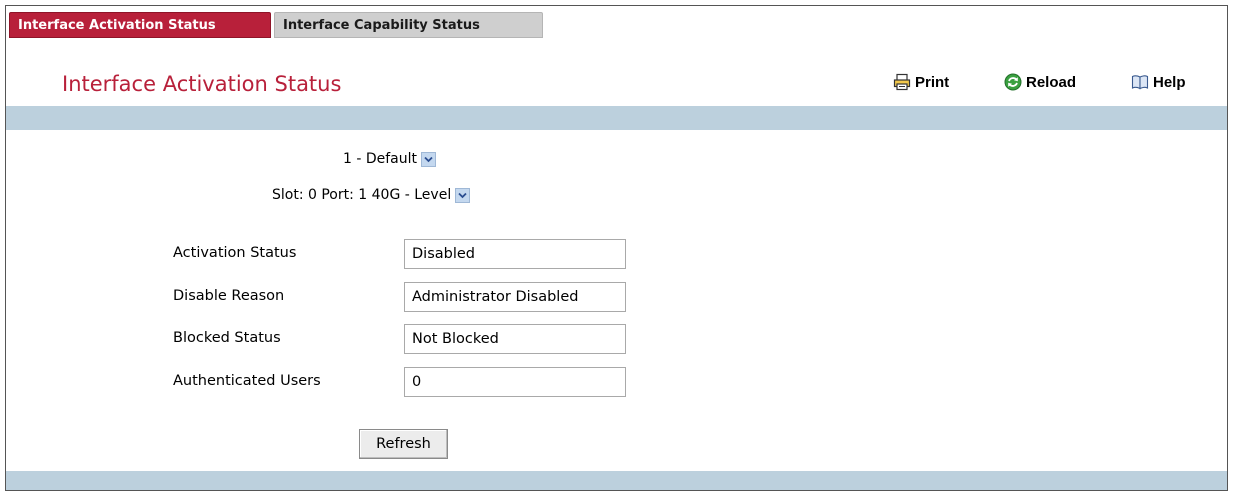  I want to click on activation-status-label: Activation Status, so click(235, 253).